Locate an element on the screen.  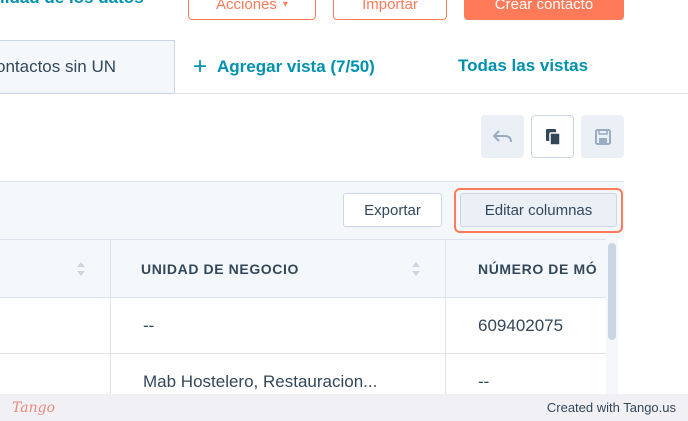
actions-button: Acciones ▾ is located at coordinates (252, 10).